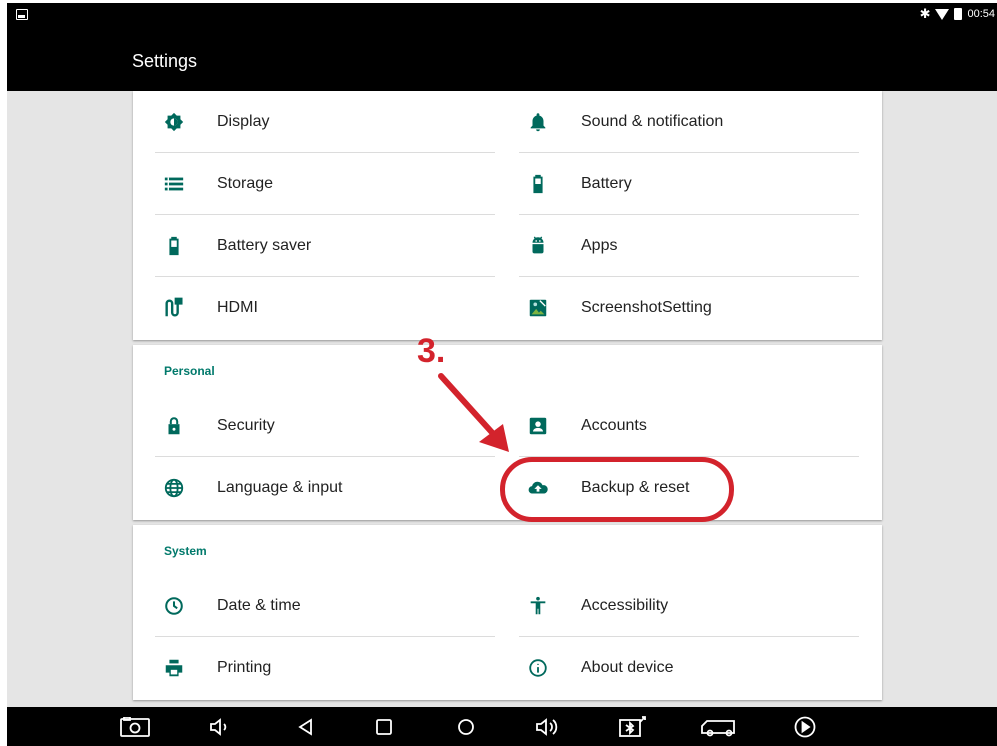 The width and height of the screenshot is (997, 746). What do you see at coordinates (646, 307) in the screenshot?
I see `setting-label: ScreenshotSetting` at bounding box center [646, 307].